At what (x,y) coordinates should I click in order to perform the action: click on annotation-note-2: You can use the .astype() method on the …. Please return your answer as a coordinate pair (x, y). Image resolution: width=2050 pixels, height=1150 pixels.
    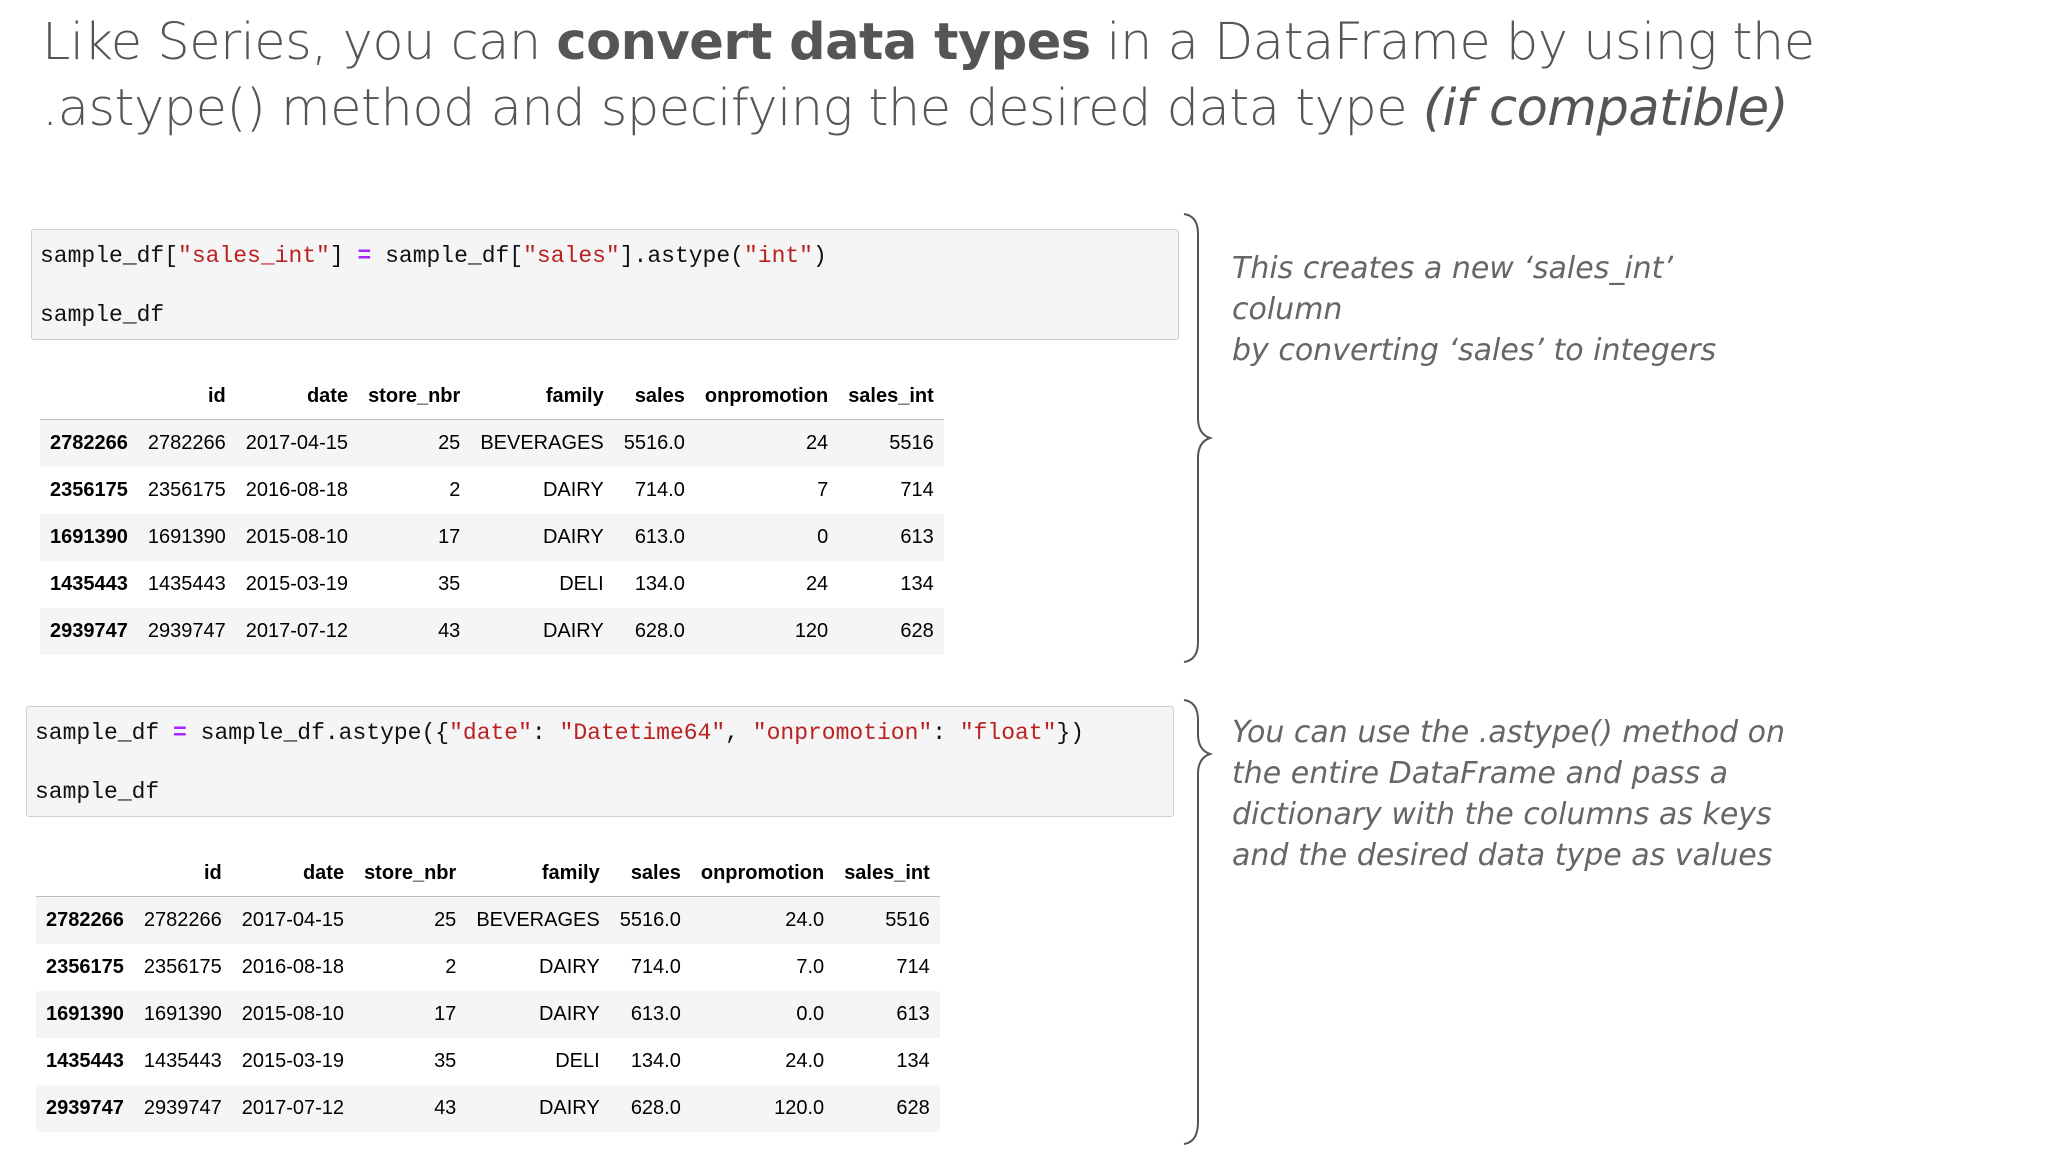
    Looking at the image, I should click on (1512, 794).